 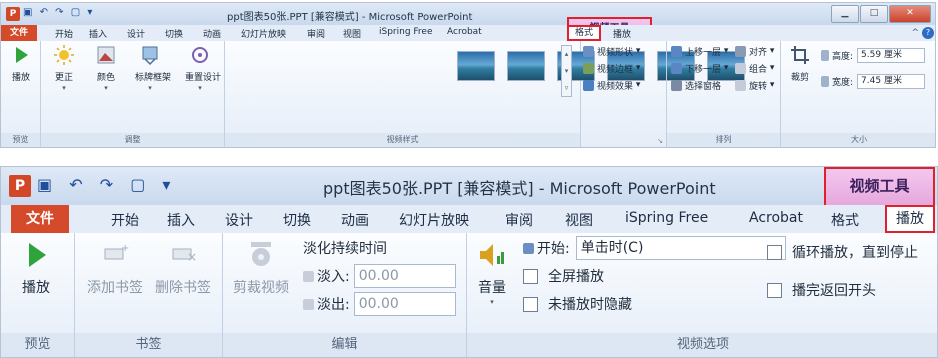 What do you see at coordinates (402, 140) in the screenshot?
I see `group-label-video-styles: 视频样式` at bounding box center [402, 140].